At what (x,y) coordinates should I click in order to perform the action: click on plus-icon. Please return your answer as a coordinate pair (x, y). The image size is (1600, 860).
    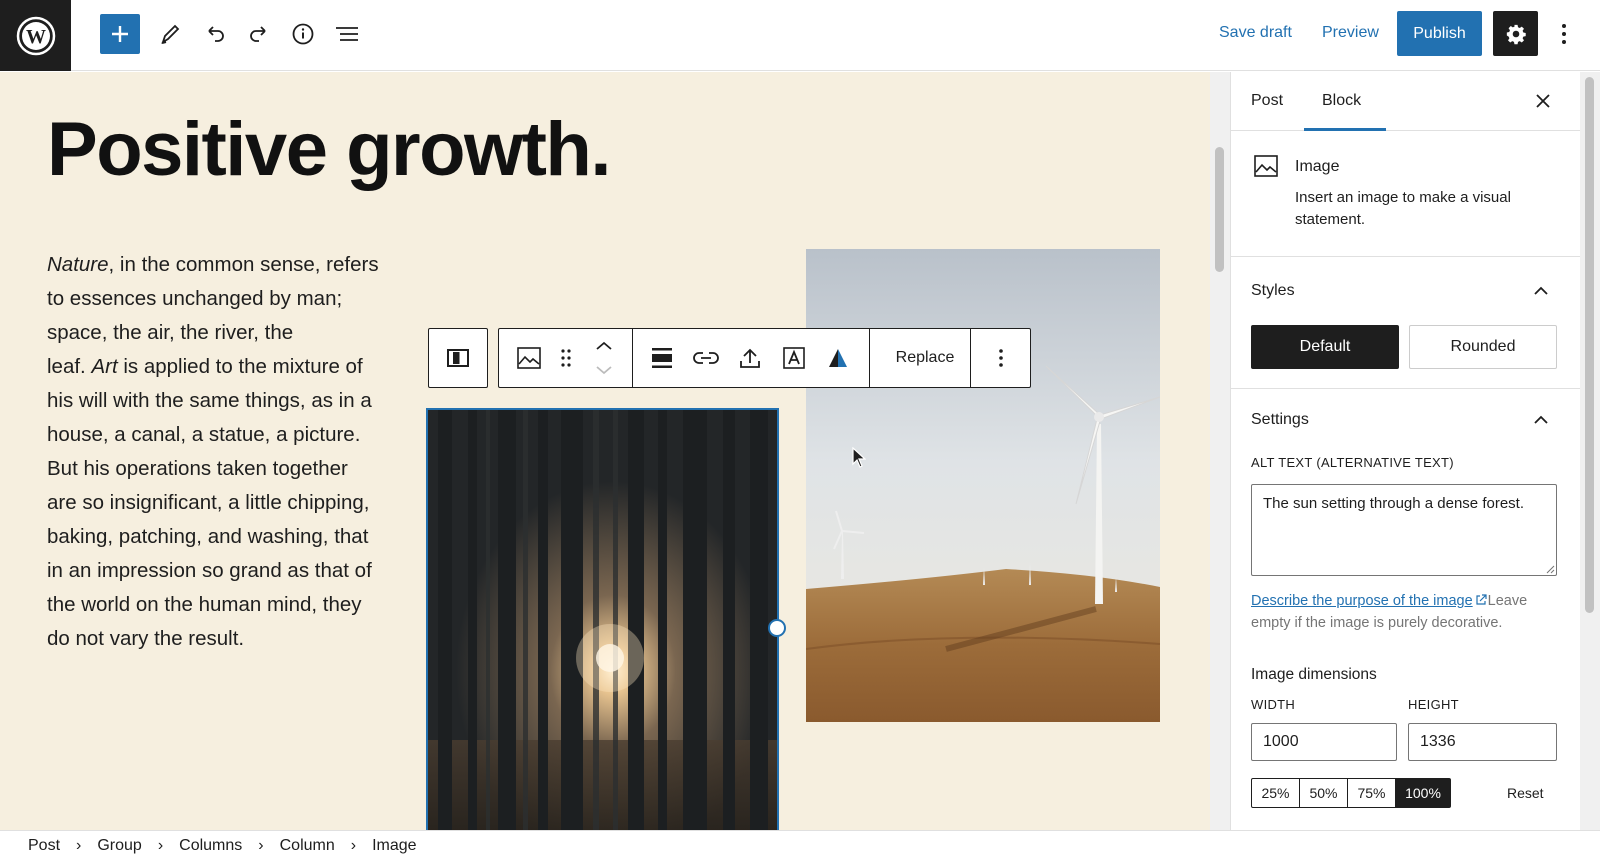
    Looking at the image, I should click on (120, 34).